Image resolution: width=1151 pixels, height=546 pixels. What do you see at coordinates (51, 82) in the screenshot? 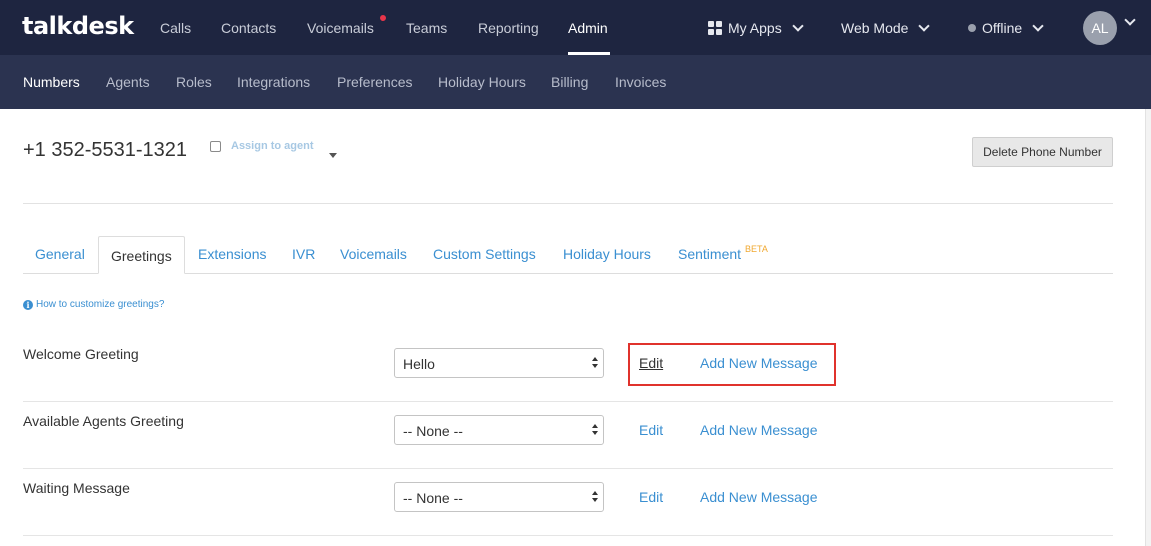
I see `subnav-numbers: Numbers` at bounding box center [51, 82].